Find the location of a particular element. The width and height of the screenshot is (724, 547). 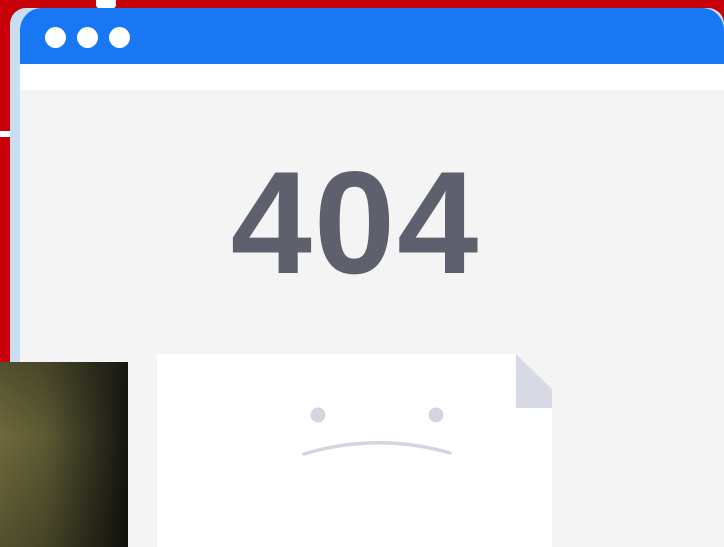

webcam-shade is located at coordinates (64, 454).